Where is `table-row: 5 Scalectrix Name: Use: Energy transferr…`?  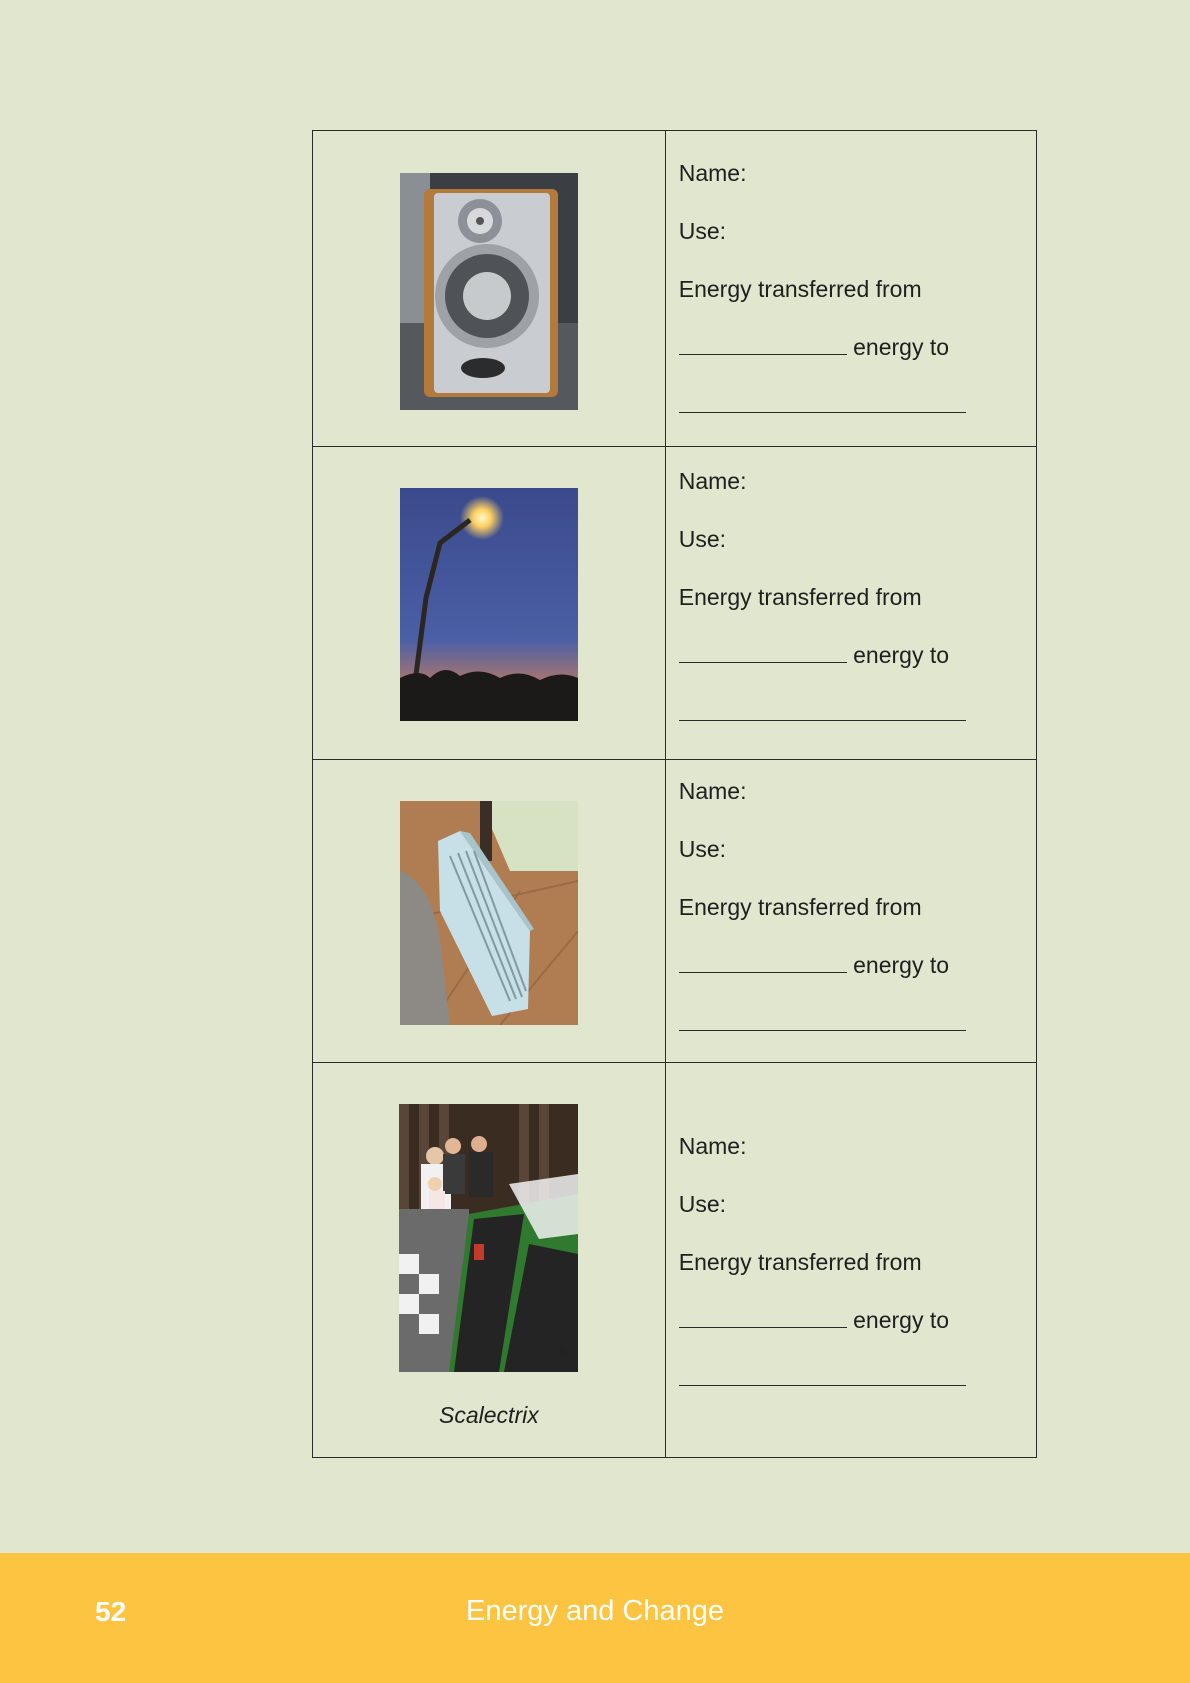
table-row: 5 Scalectrix Name: Use: Energy transferr… is located at coordinates (675, 1260).